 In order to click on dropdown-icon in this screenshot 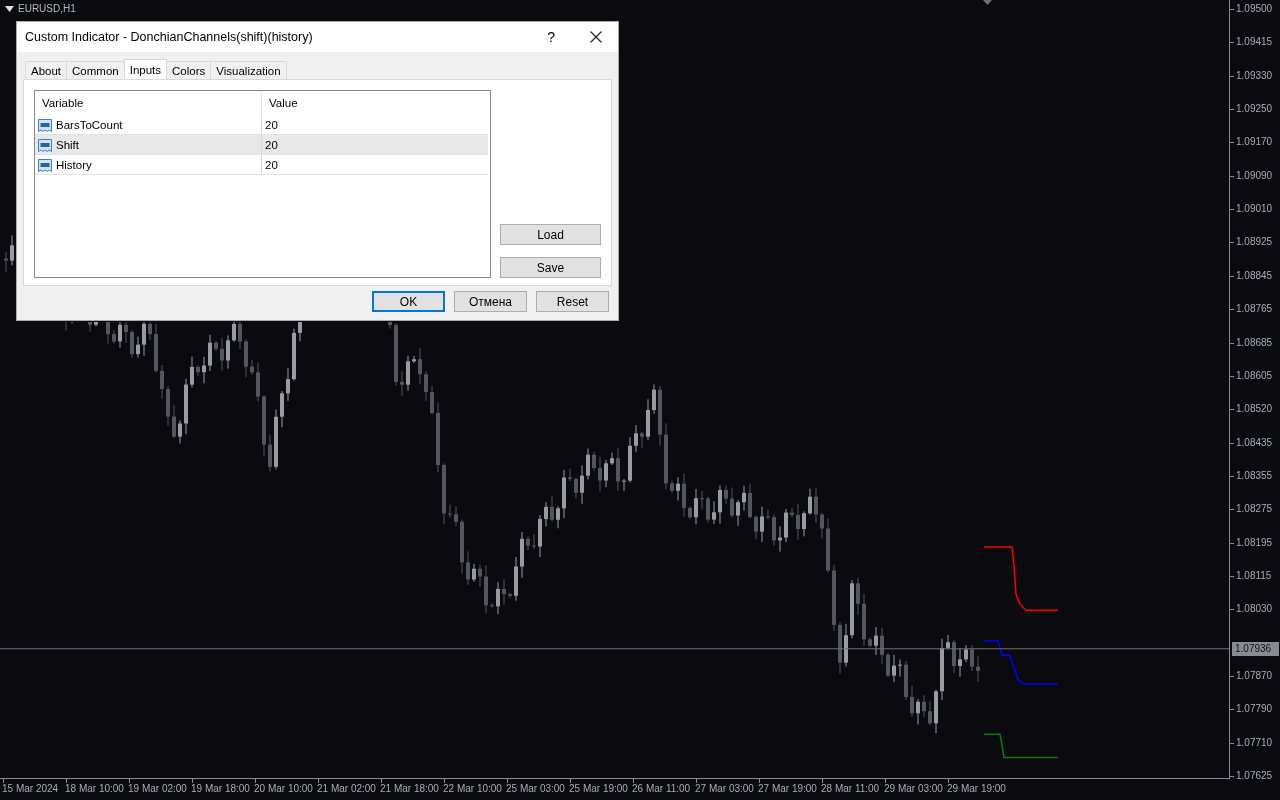, I will do `click(9, 8)`.